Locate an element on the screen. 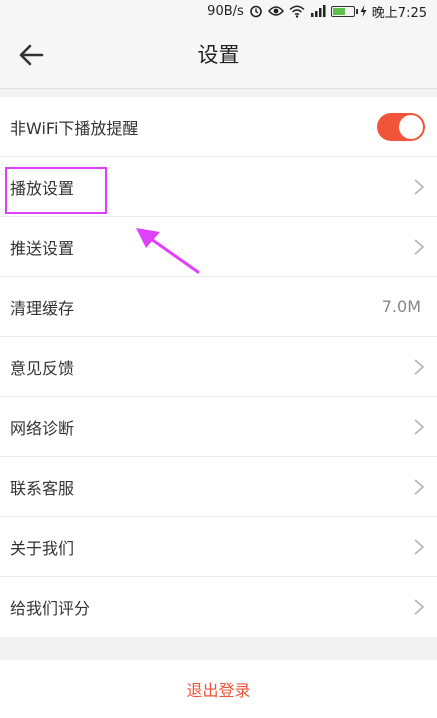 Image resolution: width=437 pixels, height=718 pixels. network-speed: 90B/s is located at coordinates (225, 11).